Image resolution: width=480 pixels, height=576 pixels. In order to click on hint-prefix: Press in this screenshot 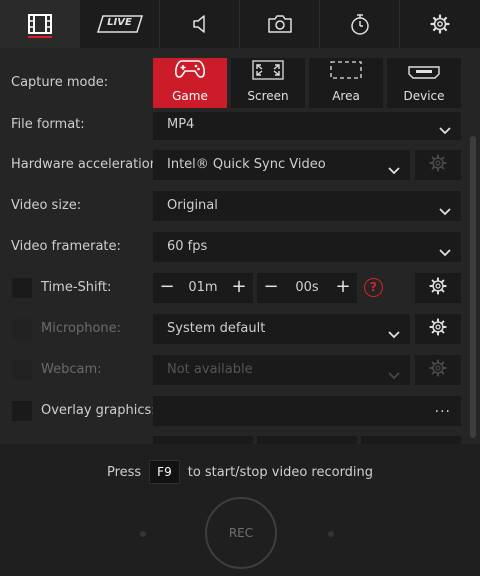, I will do `click(124, 472)`.